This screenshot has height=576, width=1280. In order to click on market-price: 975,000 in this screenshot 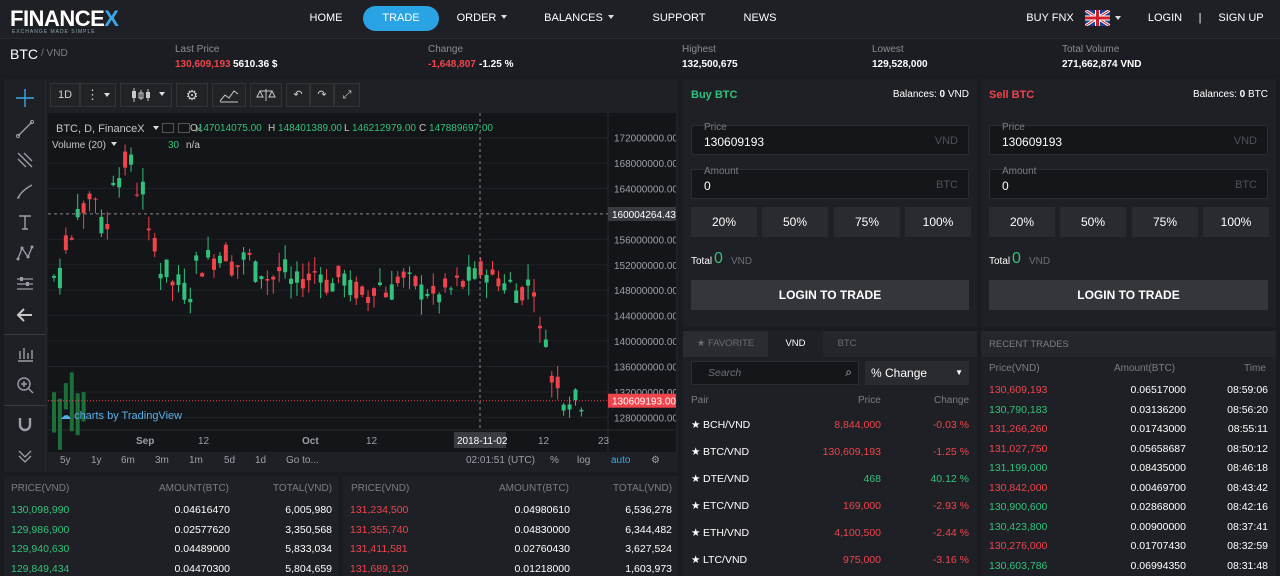, I will do `click(862, 560)`.